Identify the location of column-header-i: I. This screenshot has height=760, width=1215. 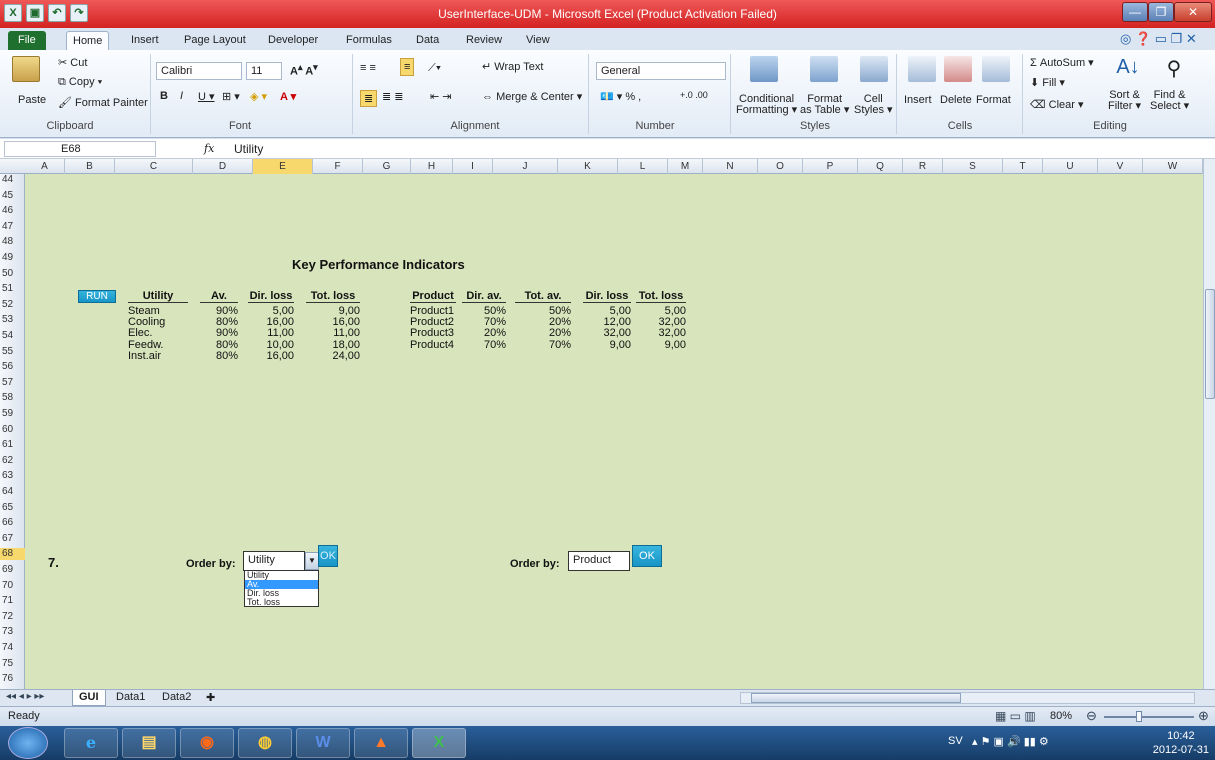
(473, 166).